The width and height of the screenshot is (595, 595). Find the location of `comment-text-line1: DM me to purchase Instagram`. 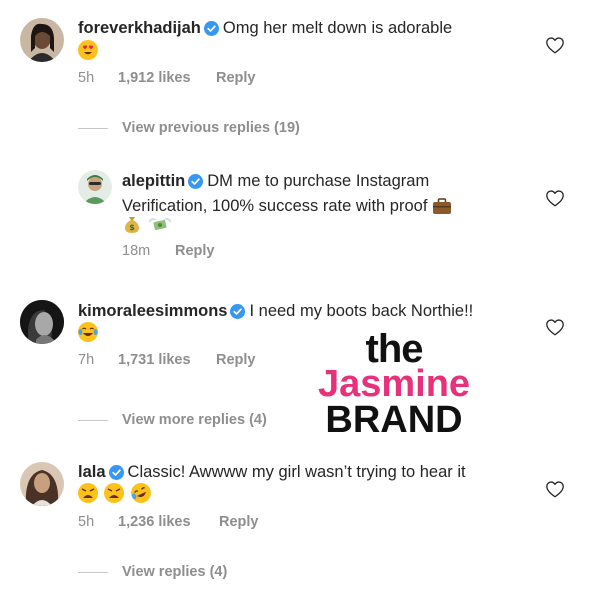

comment-text-line1: DM me to purchase Instagram is located at coordinates (318, 181).